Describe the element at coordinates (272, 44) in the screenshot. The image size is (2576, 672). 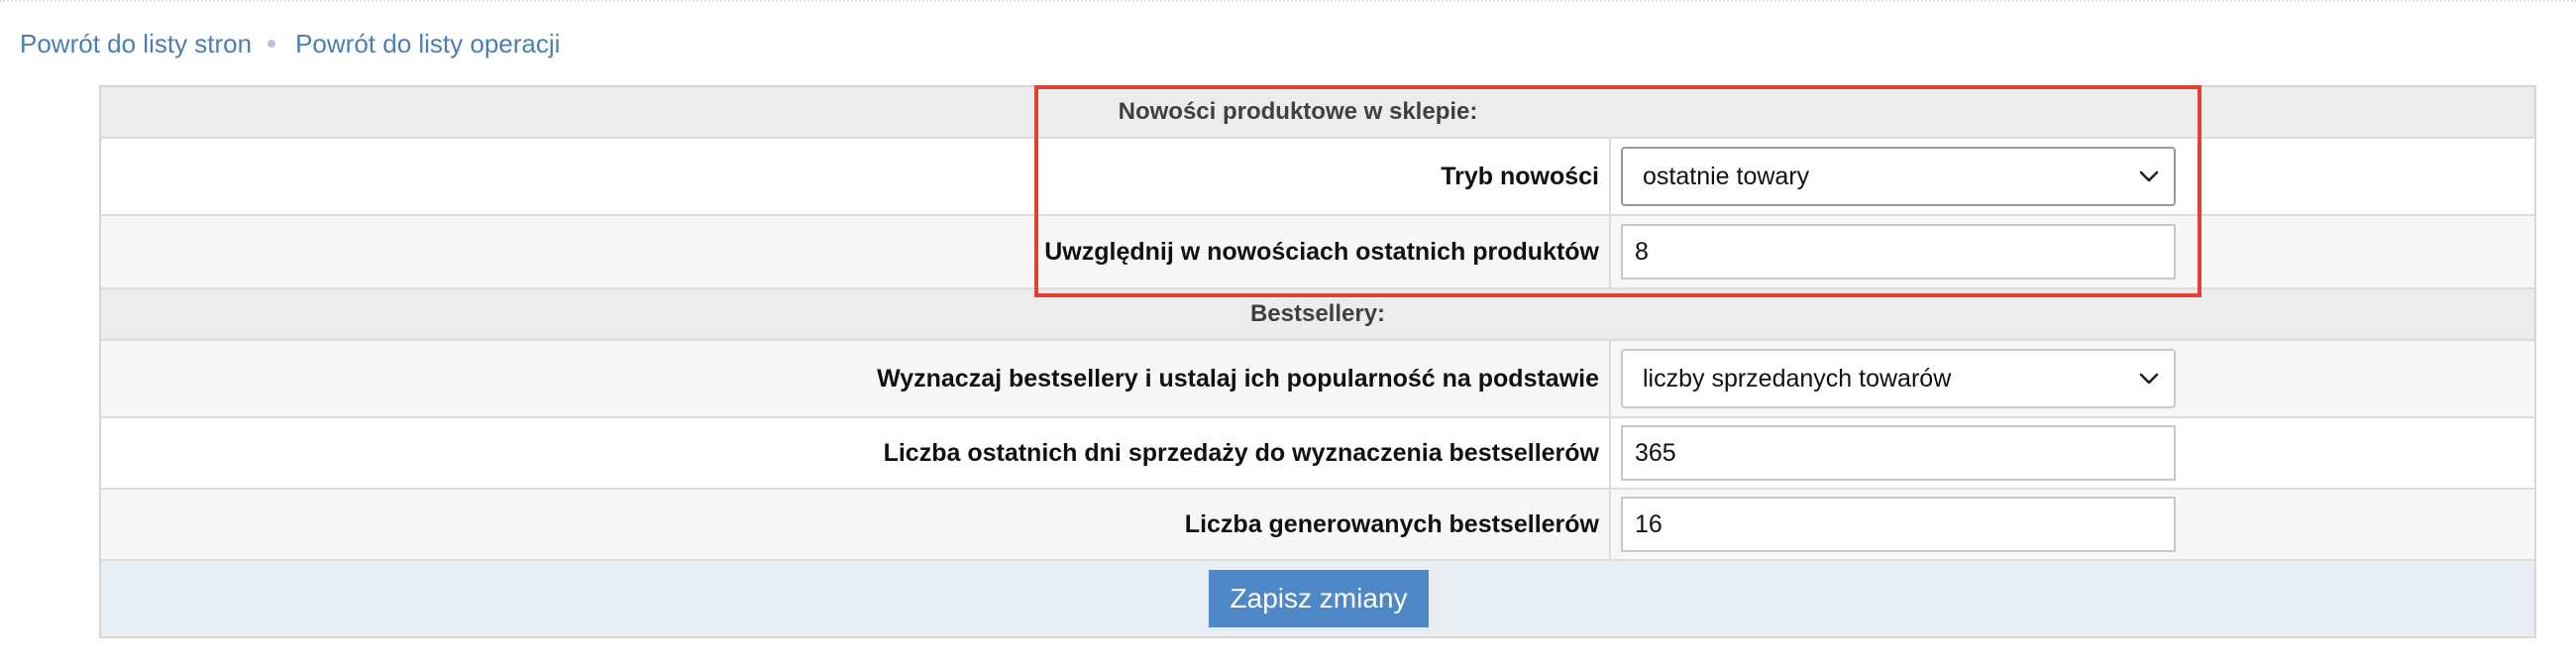
I see `breadcrumb-separator` at that location.